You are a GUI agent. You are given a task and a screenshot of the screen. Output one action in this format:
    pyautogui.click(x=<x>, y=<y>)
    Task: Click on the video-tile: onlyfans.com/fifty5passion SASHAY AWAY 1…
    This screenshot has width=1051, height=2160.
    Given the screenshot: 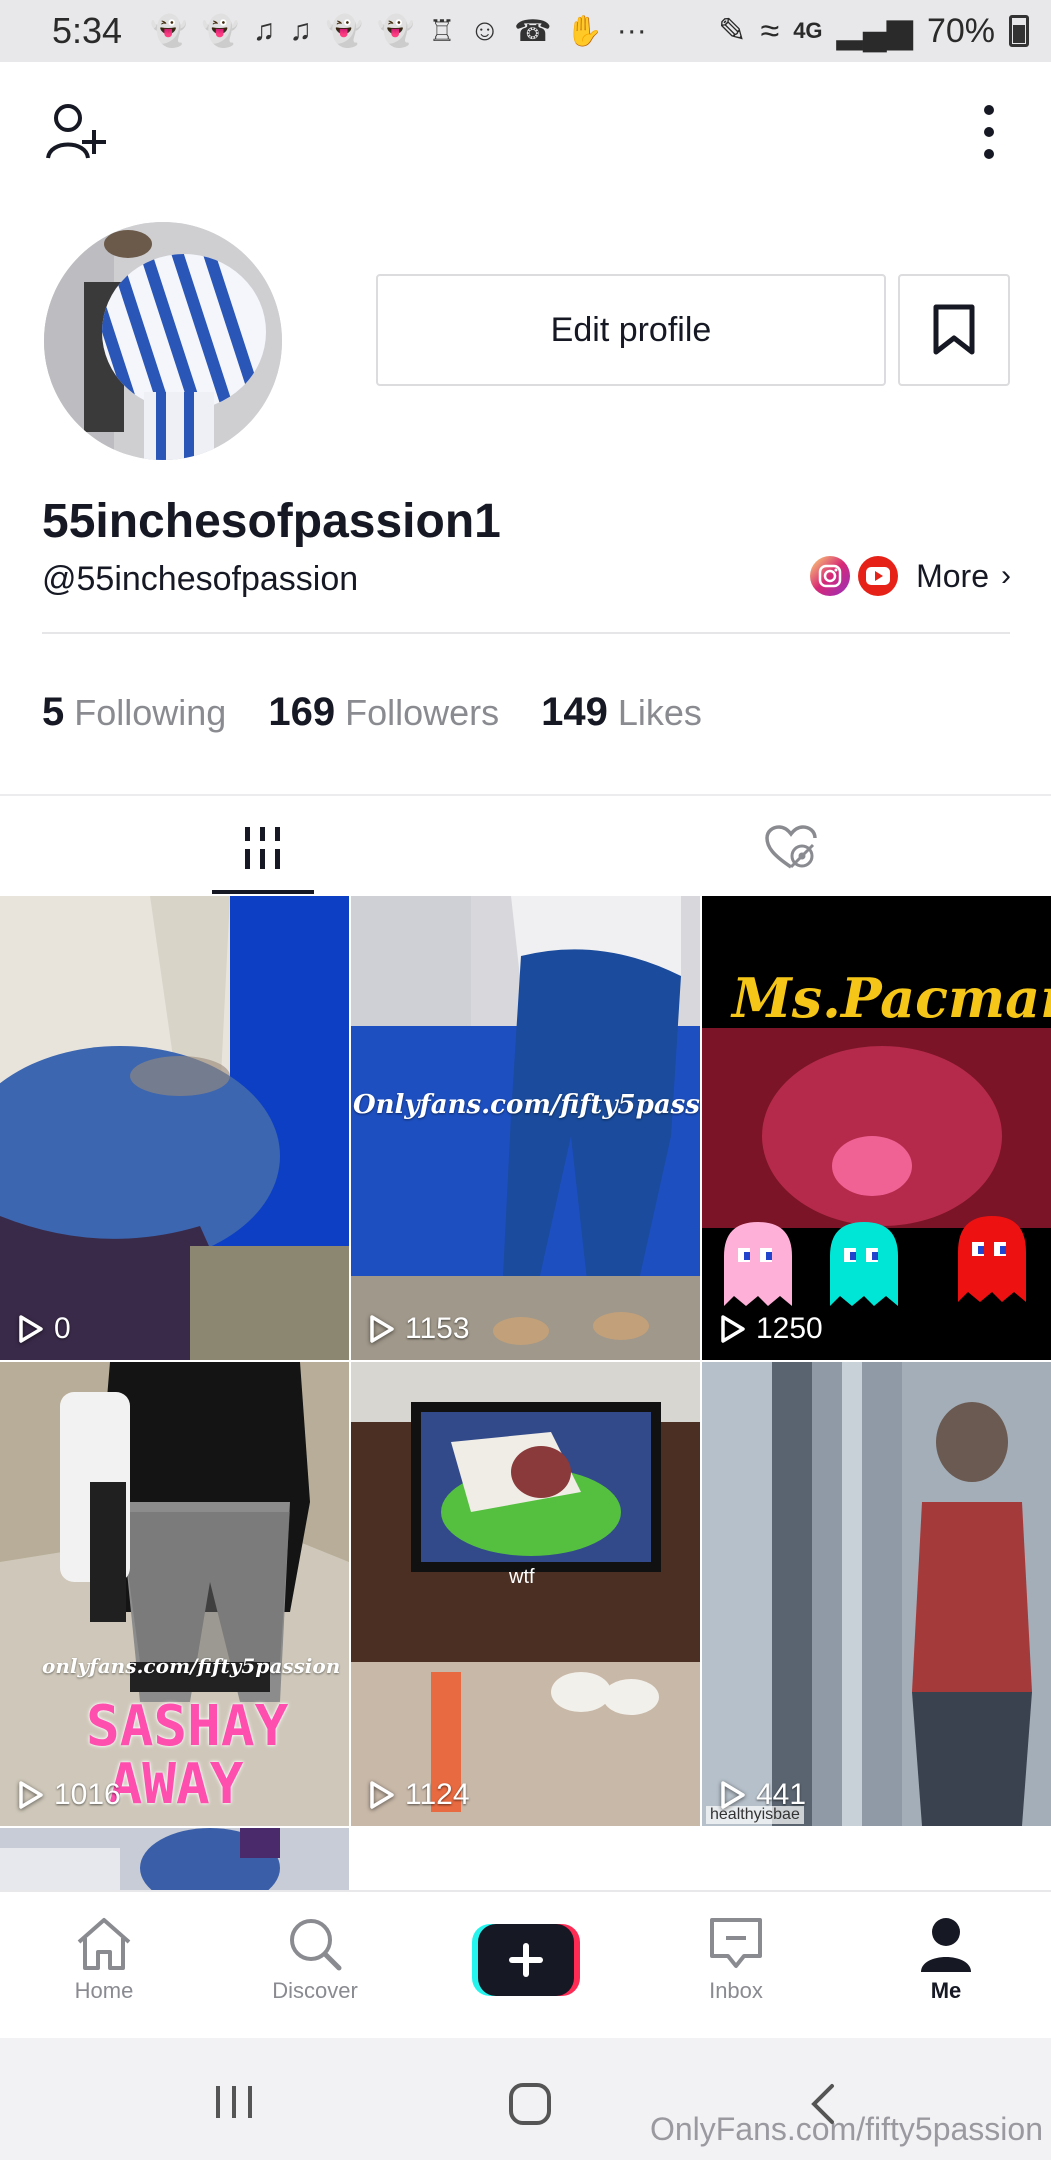 What is the action you would take?
    pyautogui.click(x=174, y=1594)
    